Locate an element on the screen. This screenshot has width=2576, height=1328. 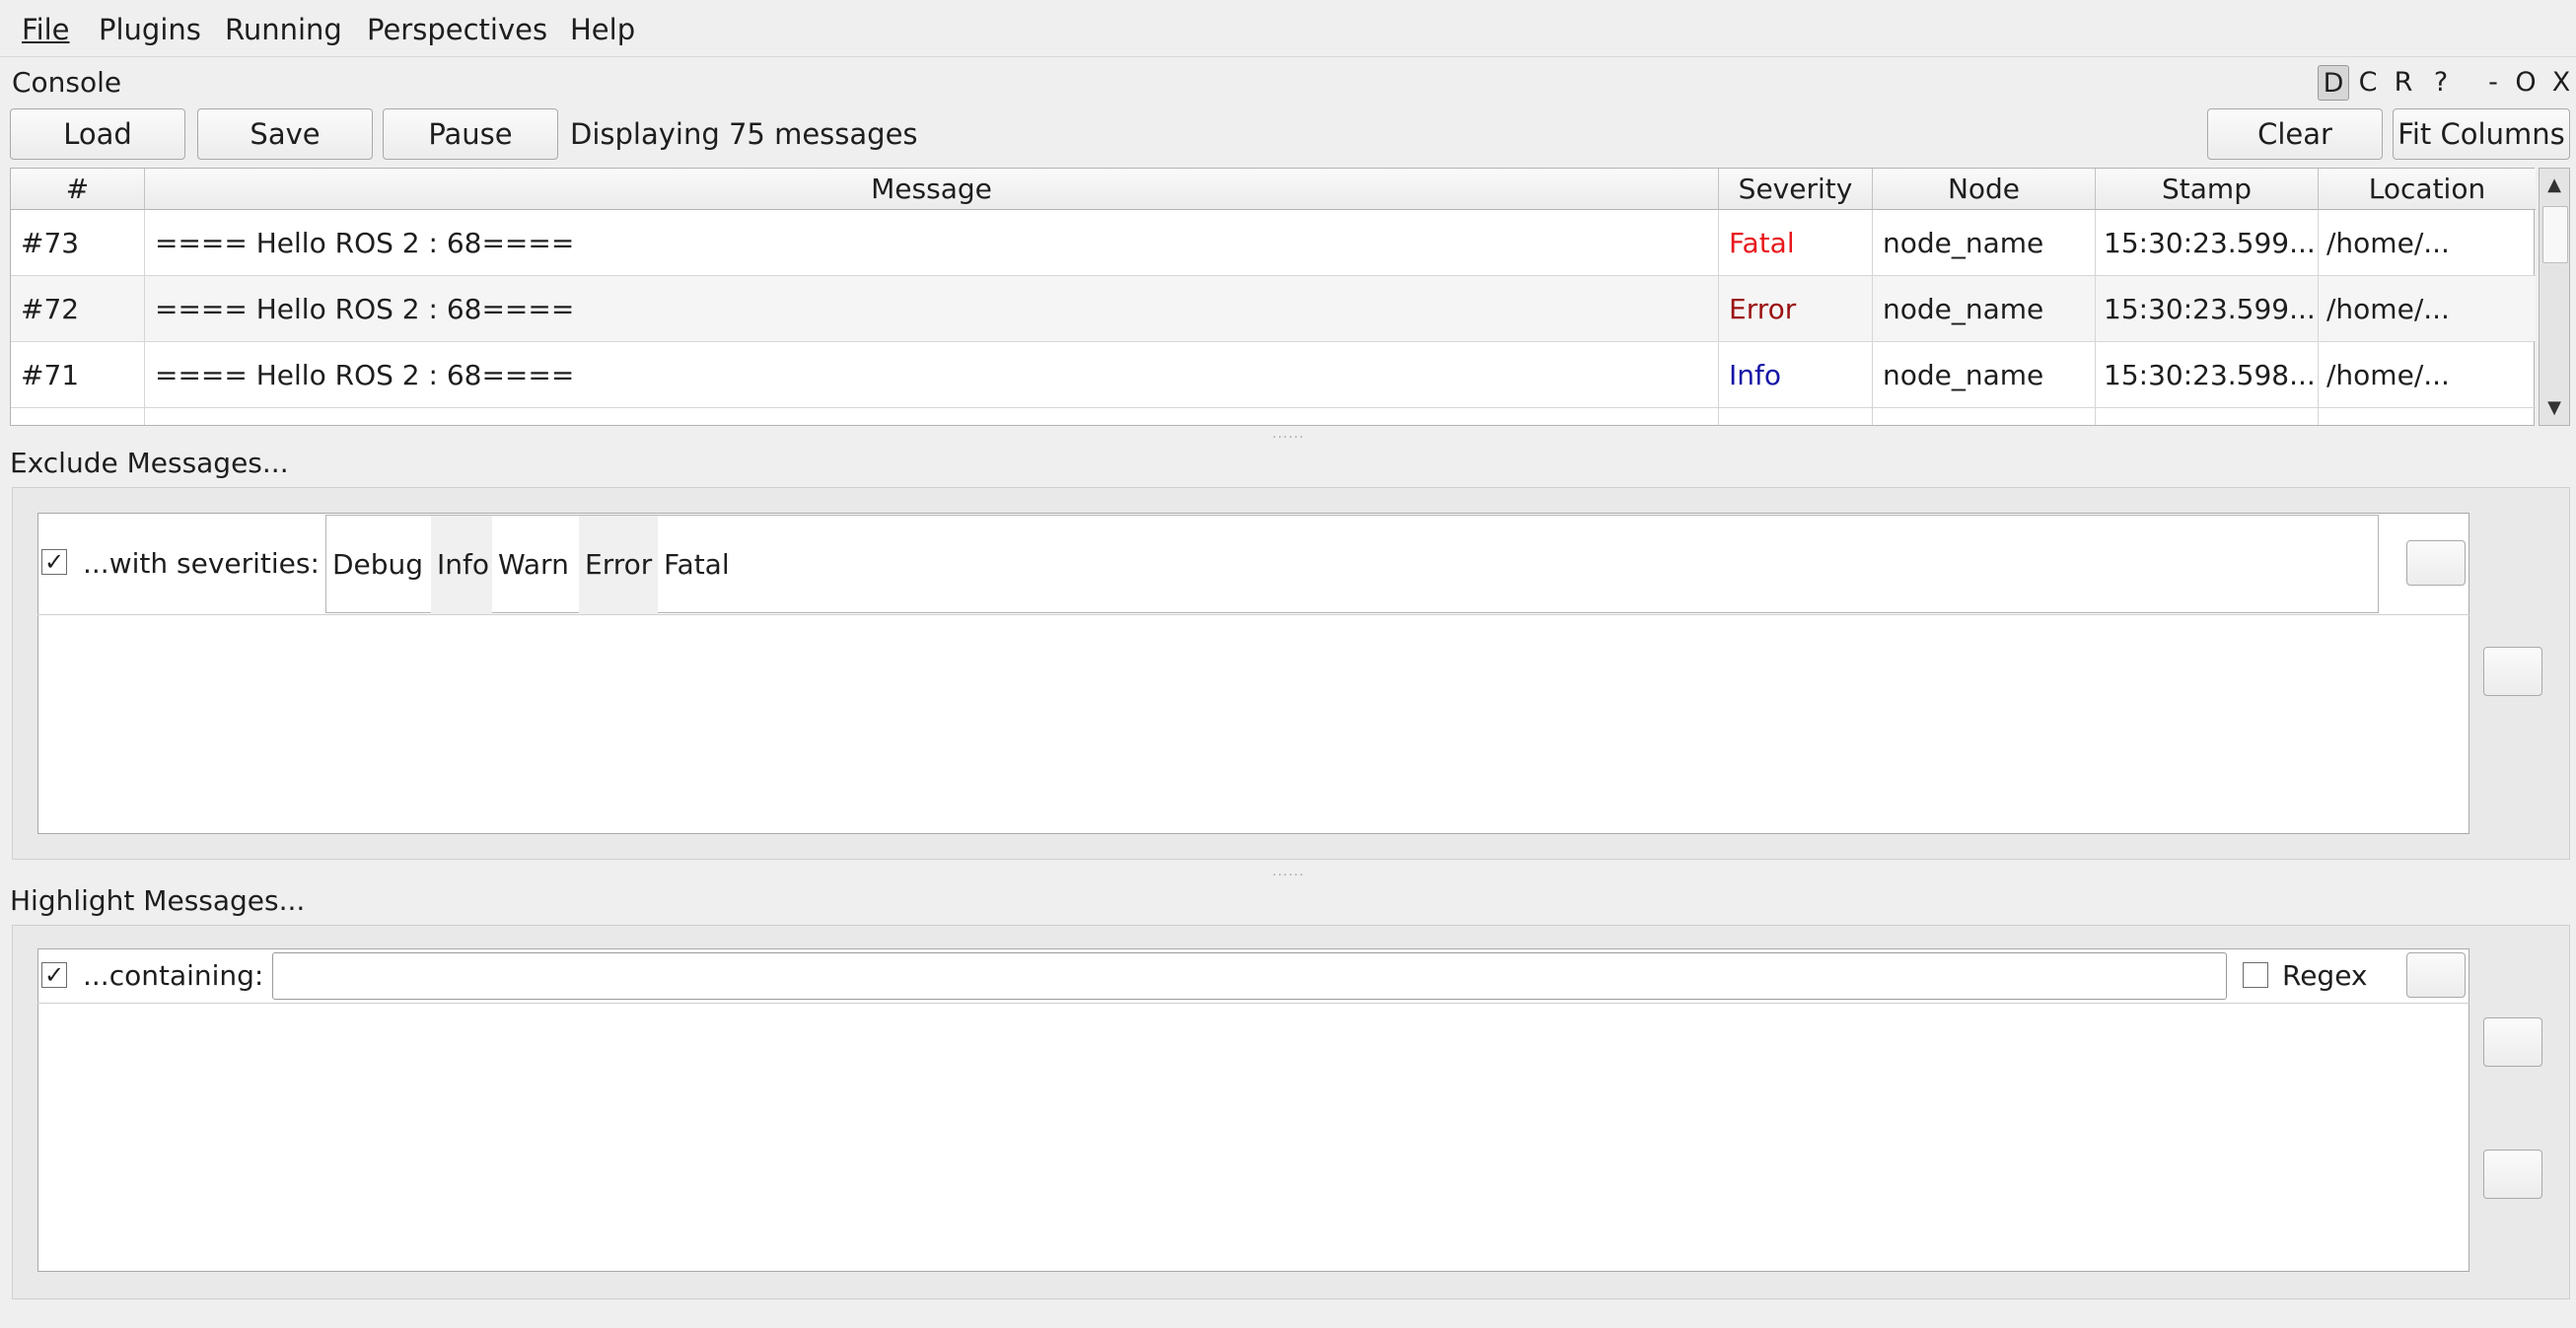
exclude-severity-checkbox: ✓ is located at coordinates (54, 562).